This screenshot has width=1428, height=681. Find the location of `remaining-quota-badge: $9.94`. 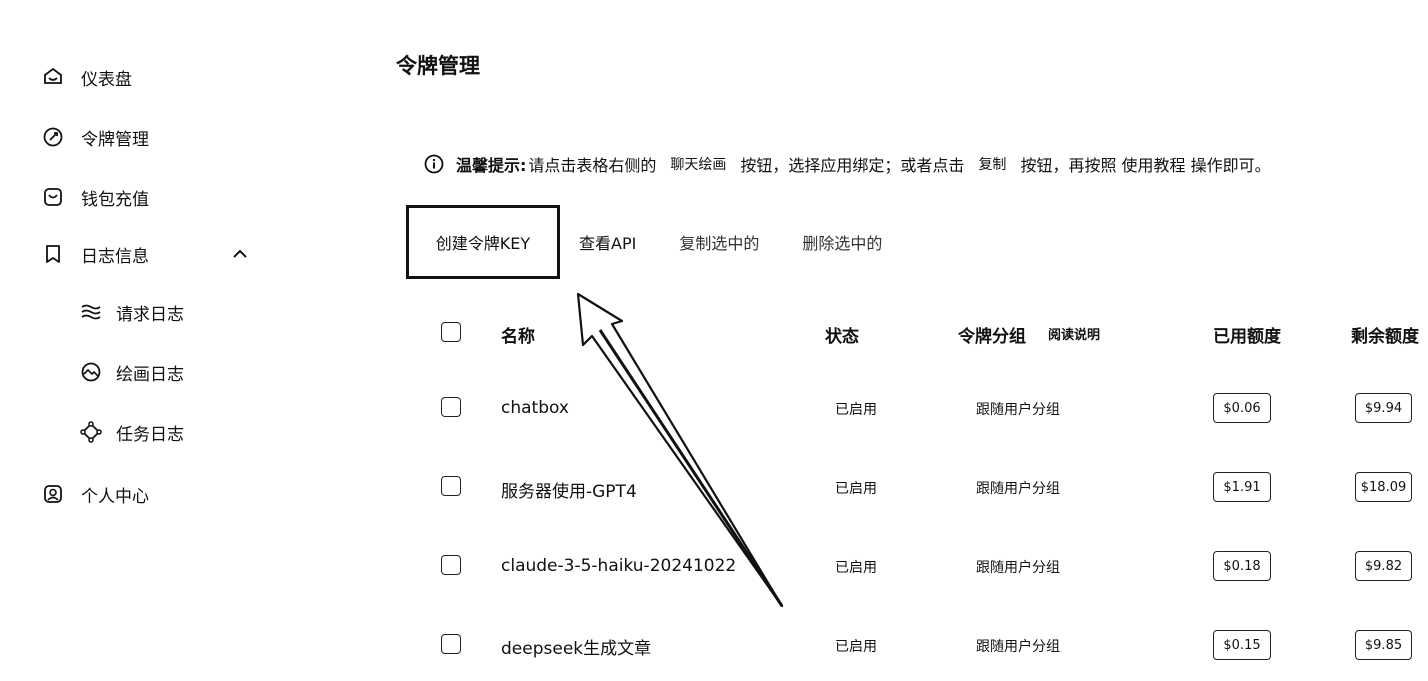

remaining-quota-badge: $9.94 is located at coordinates (1383, 408).